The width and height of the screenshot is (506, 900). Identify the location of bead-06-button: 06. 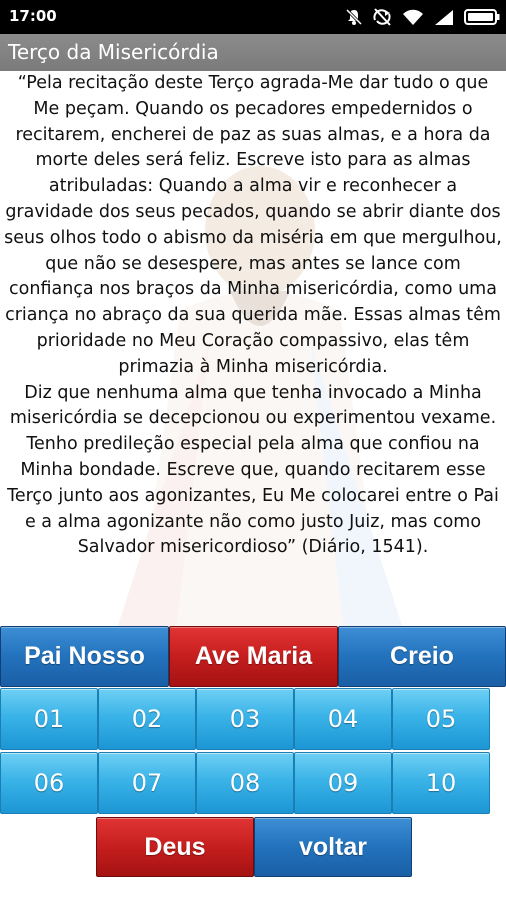
(49, 783).